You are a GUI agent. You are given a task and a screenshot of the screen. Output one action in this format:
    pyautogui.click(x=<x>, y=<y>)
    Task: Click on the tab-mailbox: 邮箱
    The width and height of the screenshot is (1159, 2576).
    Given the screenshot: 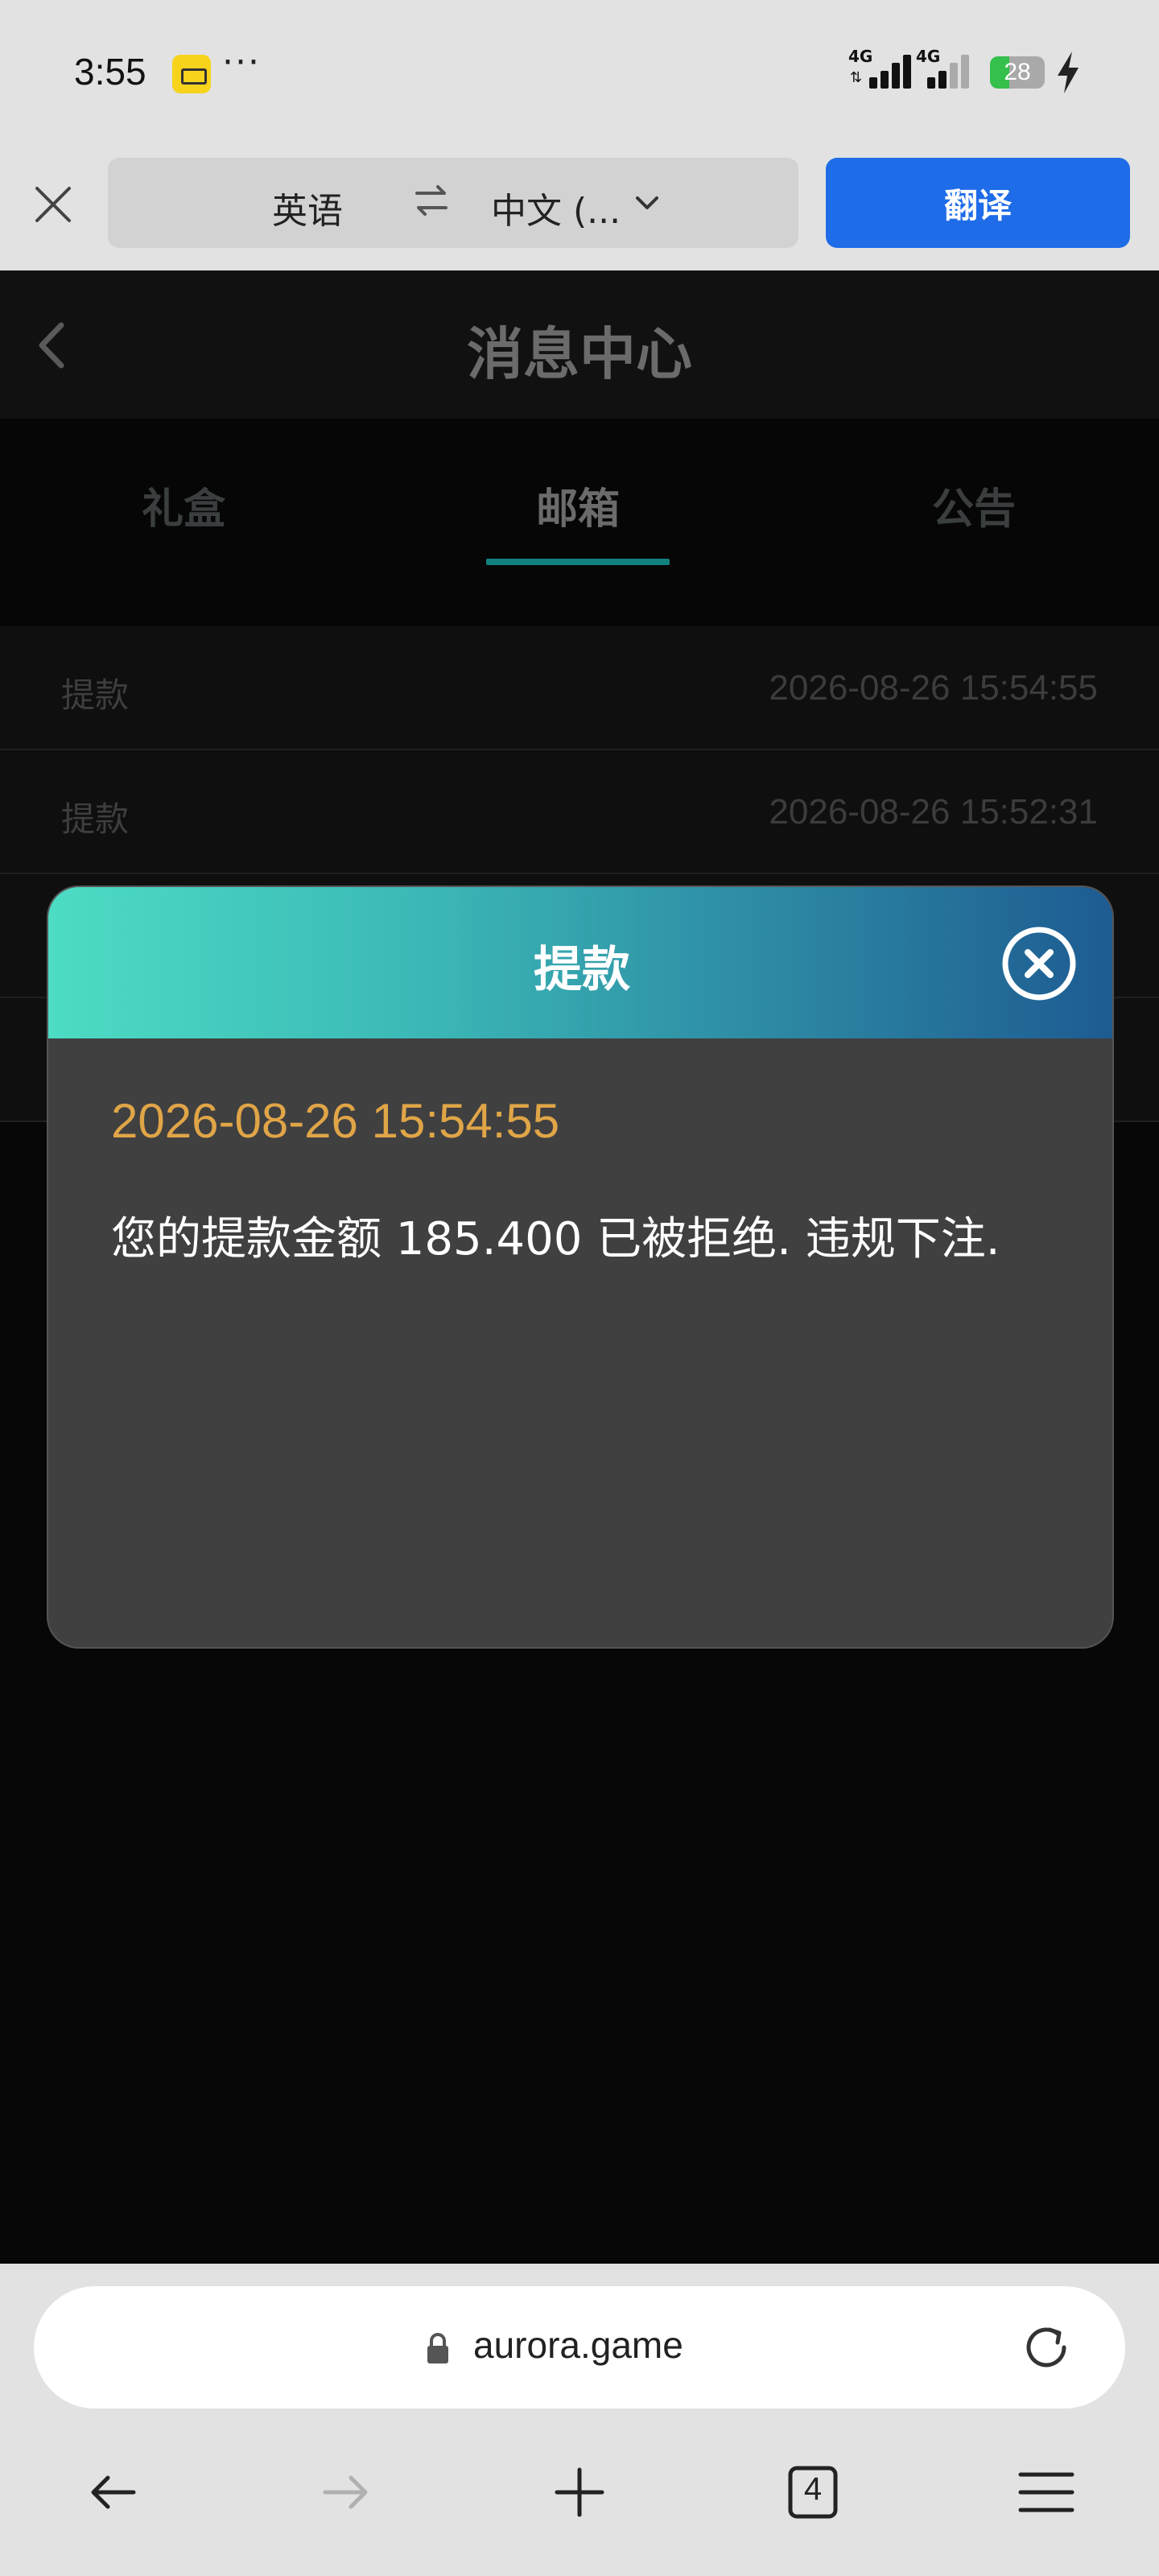 What is the action you would take?
    pyautogui.click(x=578, y=505)
    